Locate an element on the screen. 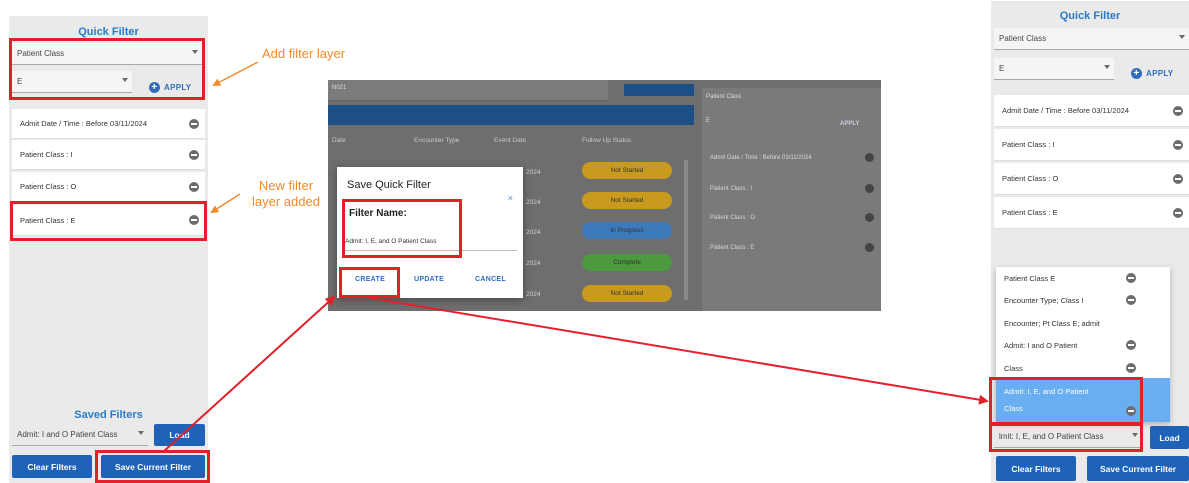 The width and height of the screenshot is (1189, 483). center-header-bar is located at coordinates (511, 115).